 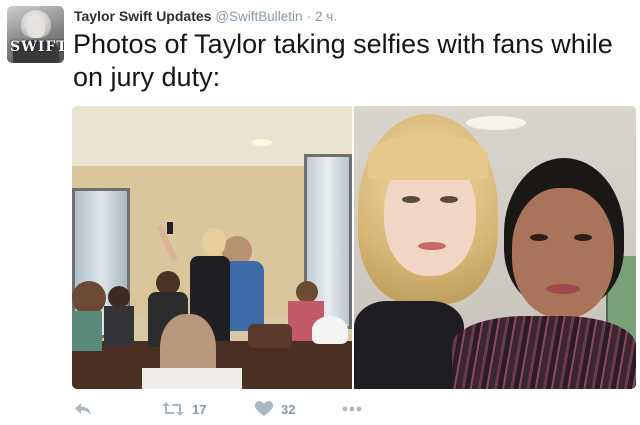 What do you see at coordinates (409, 345) in the screenshot?
I see `taylor-black-top` at bounding box center [409, 345].